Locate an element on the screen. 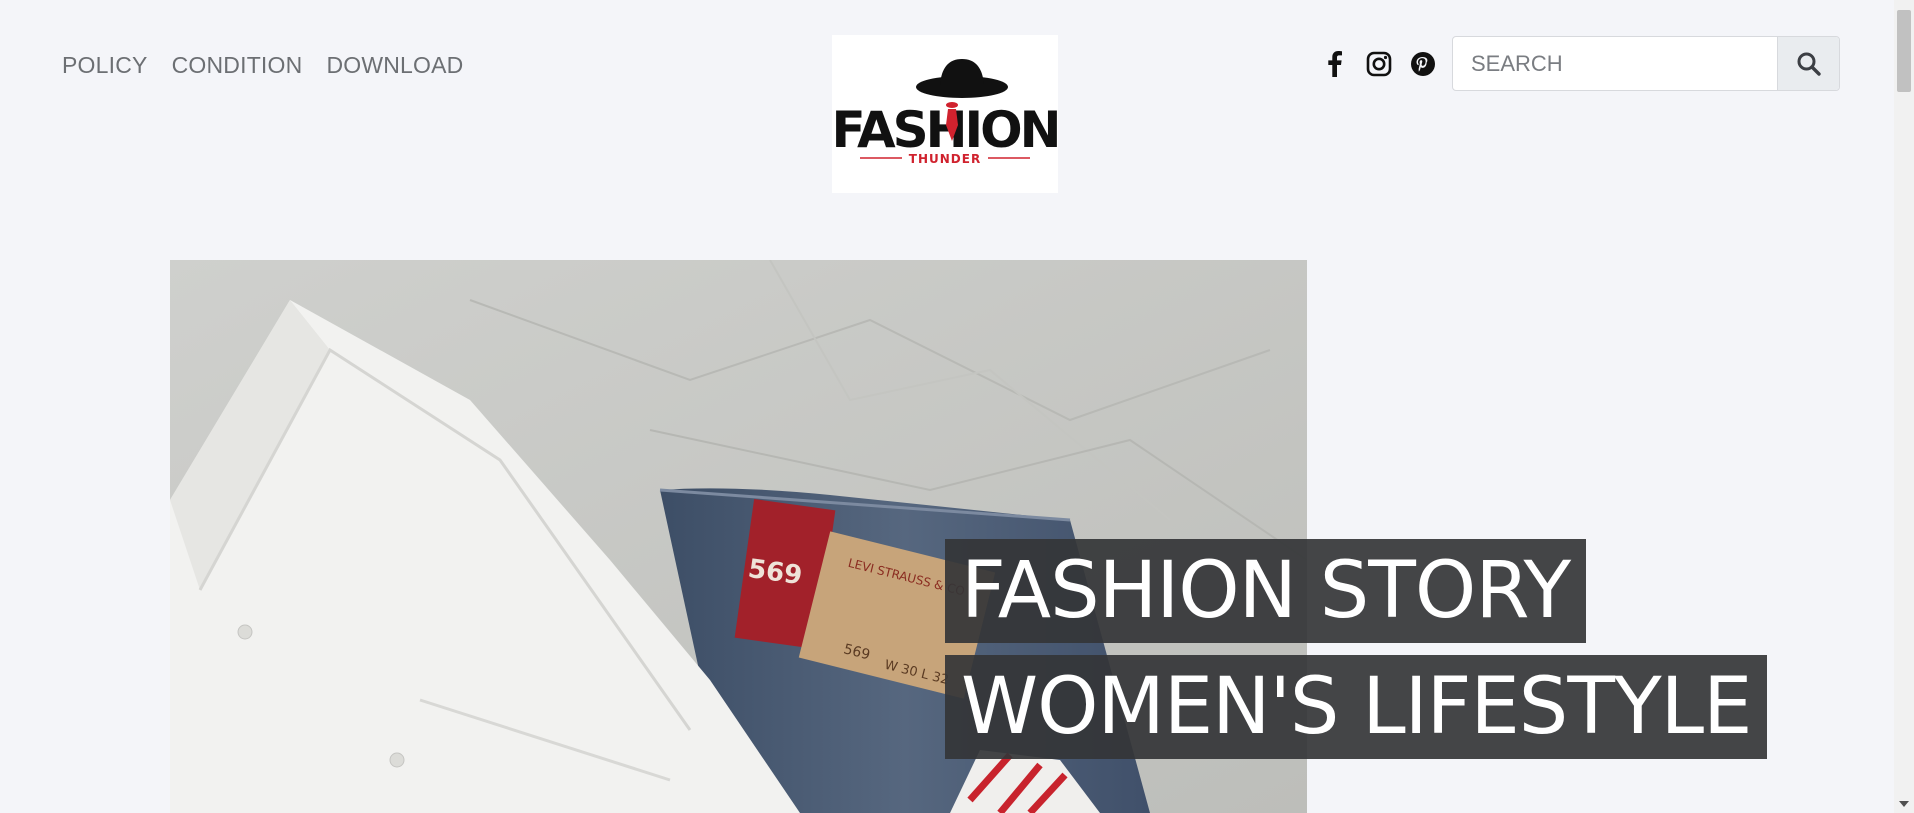 The image size is (1914, 813). nav-link-download: DOWNLOAD is located at coordinates (394, 65).